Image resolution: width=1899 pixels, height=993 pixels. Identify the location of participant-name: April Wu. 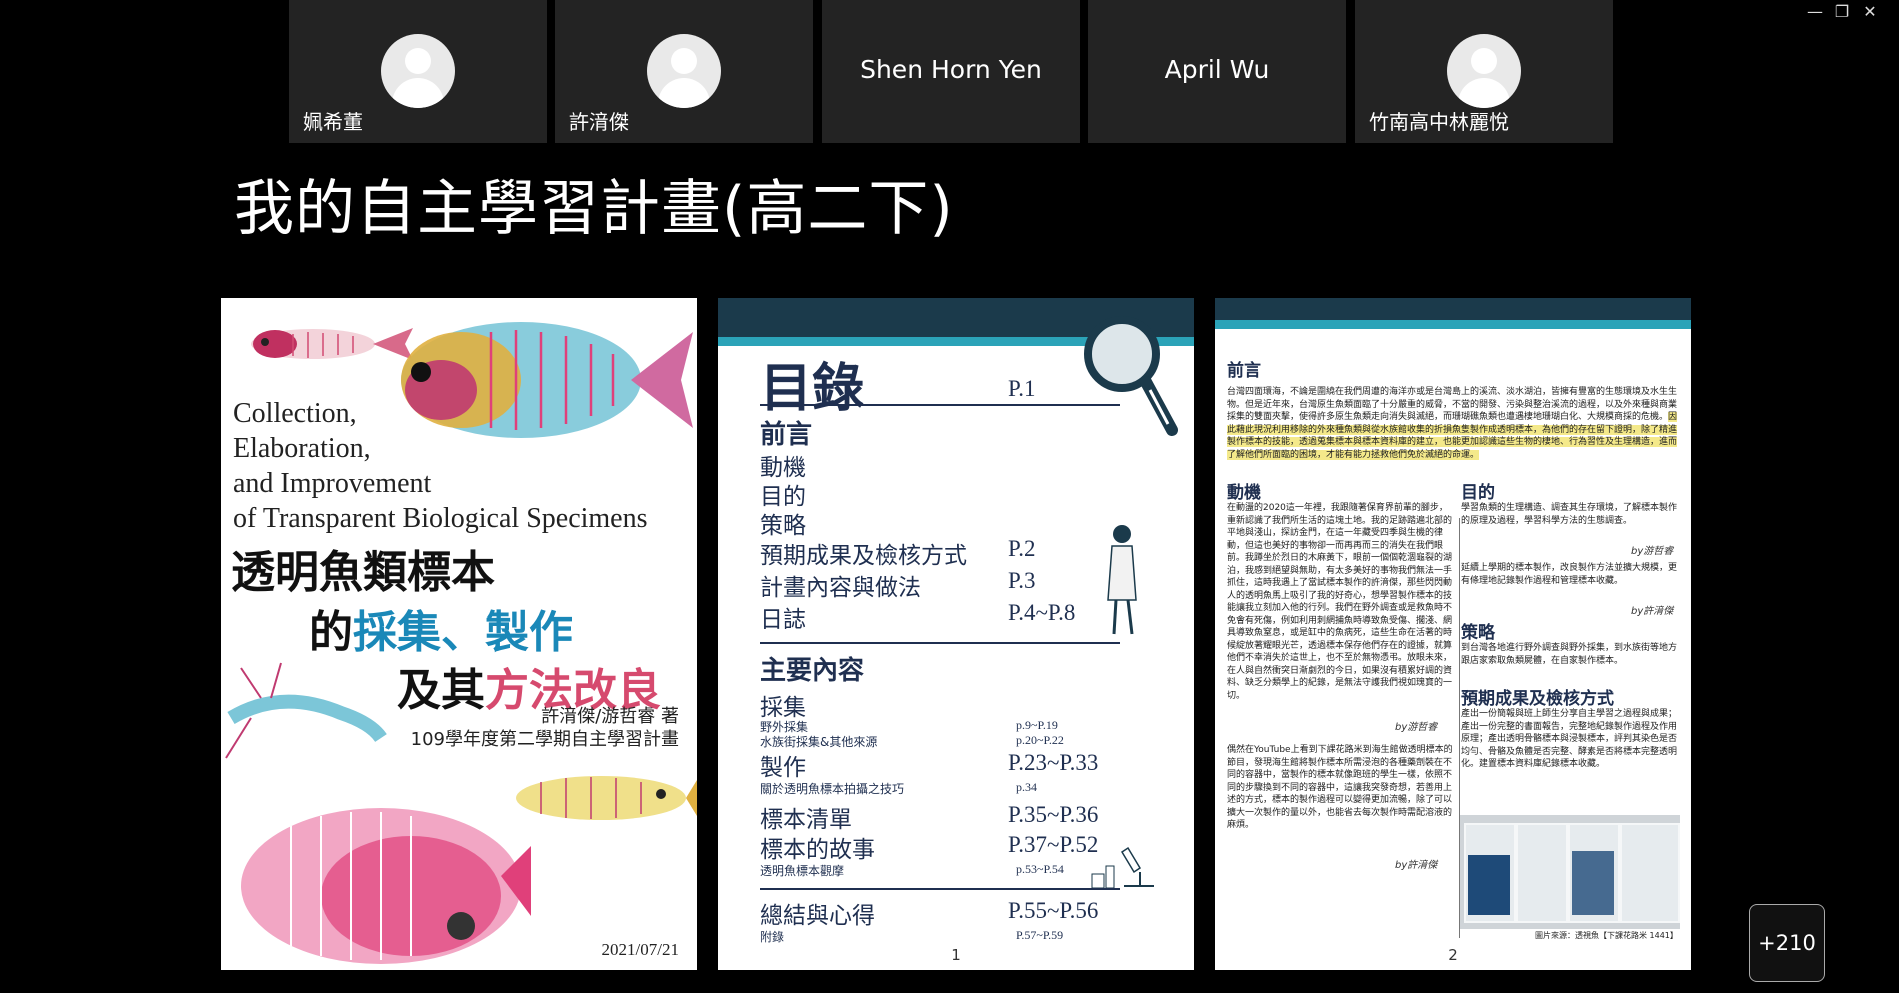
(1217, 69).